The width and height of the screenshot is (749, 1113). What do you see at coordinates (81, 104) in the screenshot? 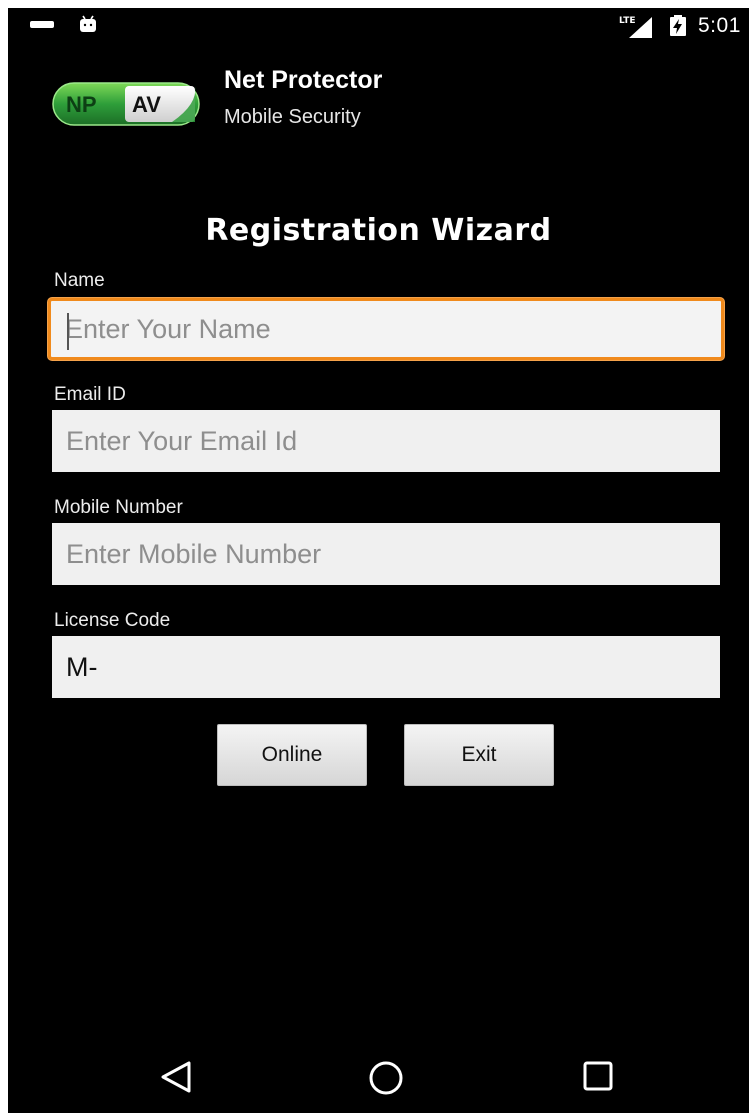
I see `logo-left-text: NP` at bounding box center [81, 104].